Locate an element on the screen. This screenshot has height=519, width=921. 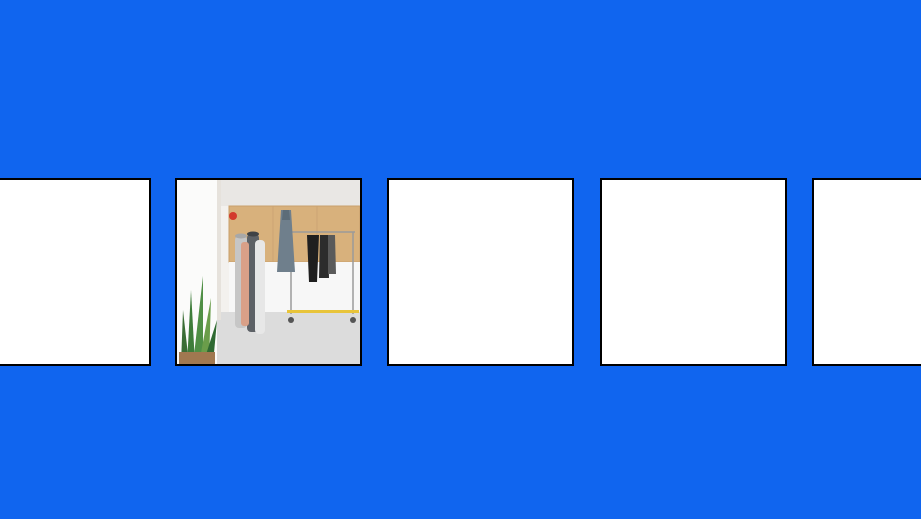
studio-photo is located at coordinates (268, 272).